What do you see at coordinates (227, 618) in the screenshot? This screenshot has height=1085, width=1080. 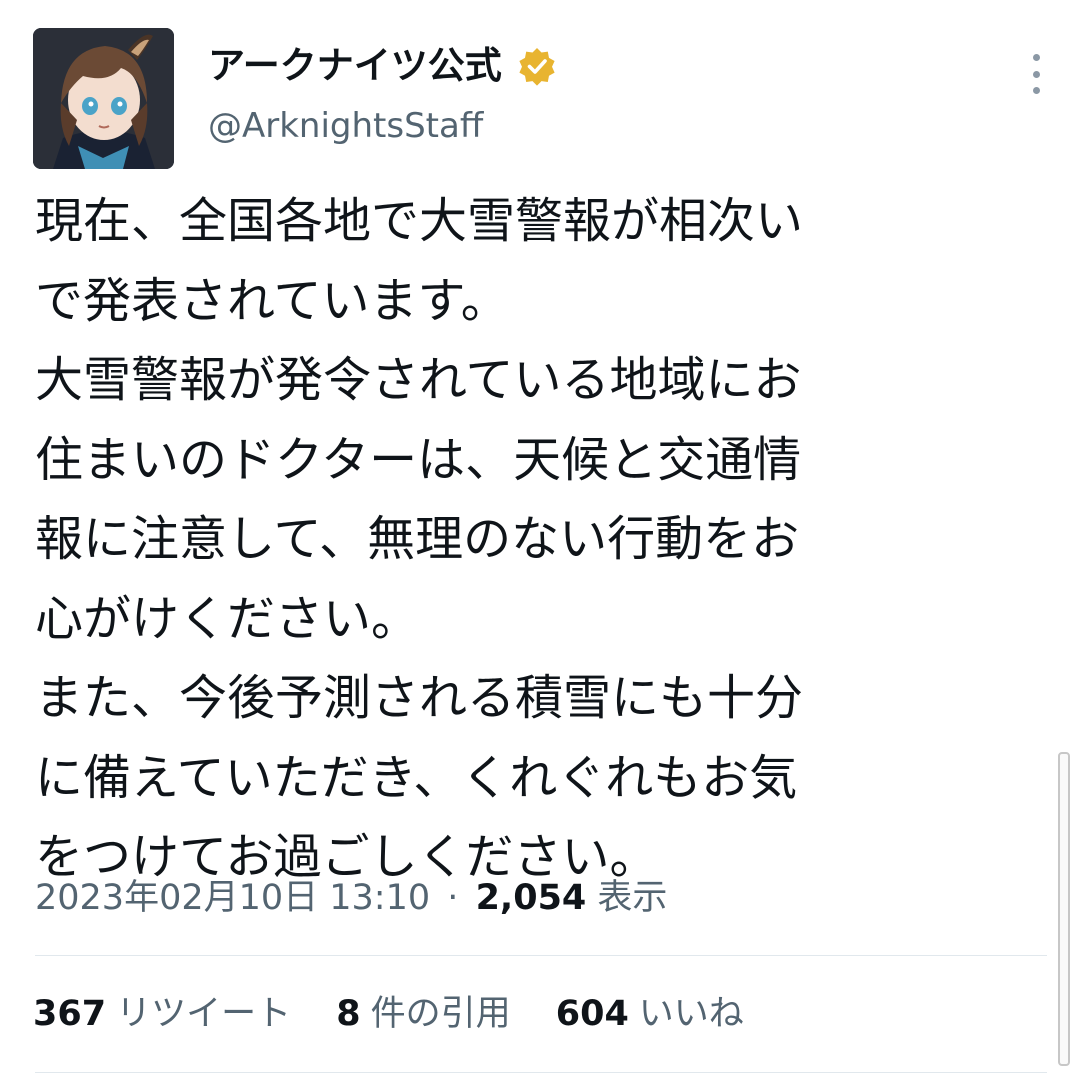 I see `tweet-text-line: 心がけください。` at bounding box center [227, 618].